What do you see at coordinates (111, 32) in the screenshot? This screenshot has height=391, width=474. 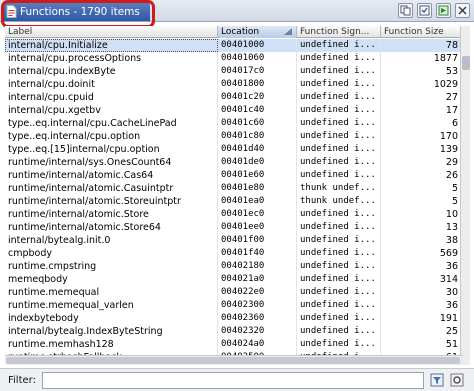 I see `column-header-label: Label` at bounding box center [111, 32].